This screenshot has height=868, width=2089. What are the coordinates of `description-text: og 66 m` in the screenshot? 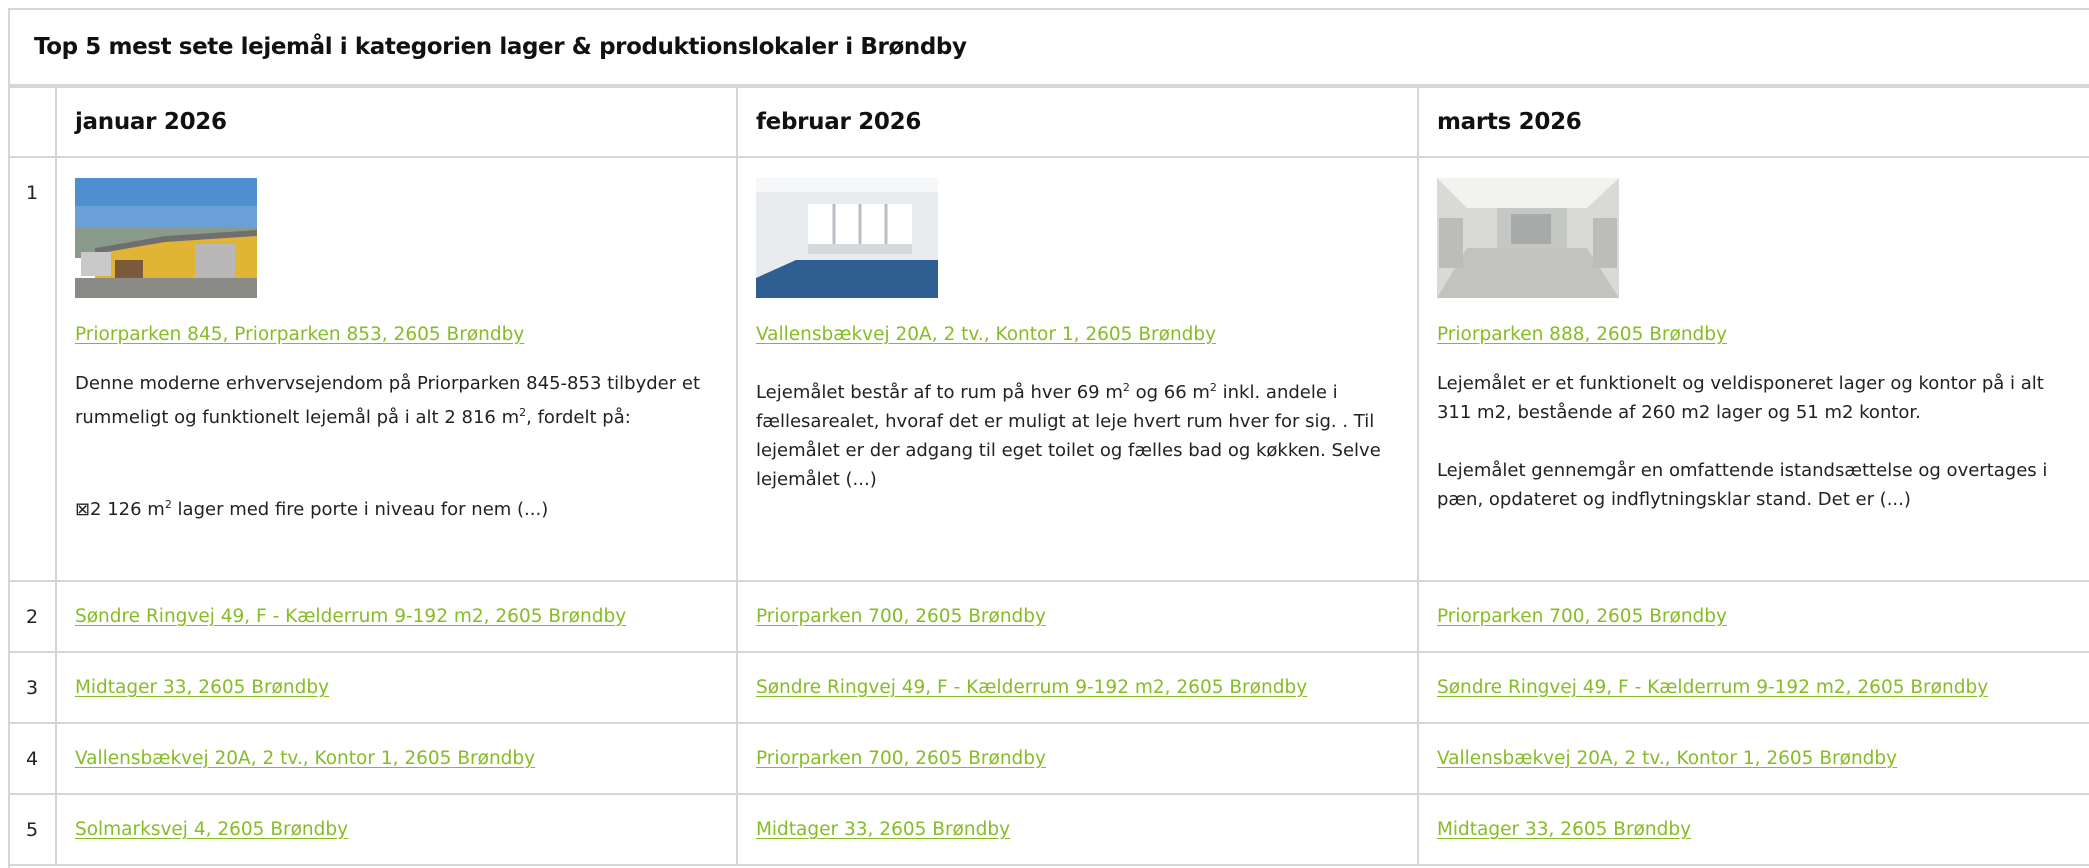 It's located at (1169, 392).